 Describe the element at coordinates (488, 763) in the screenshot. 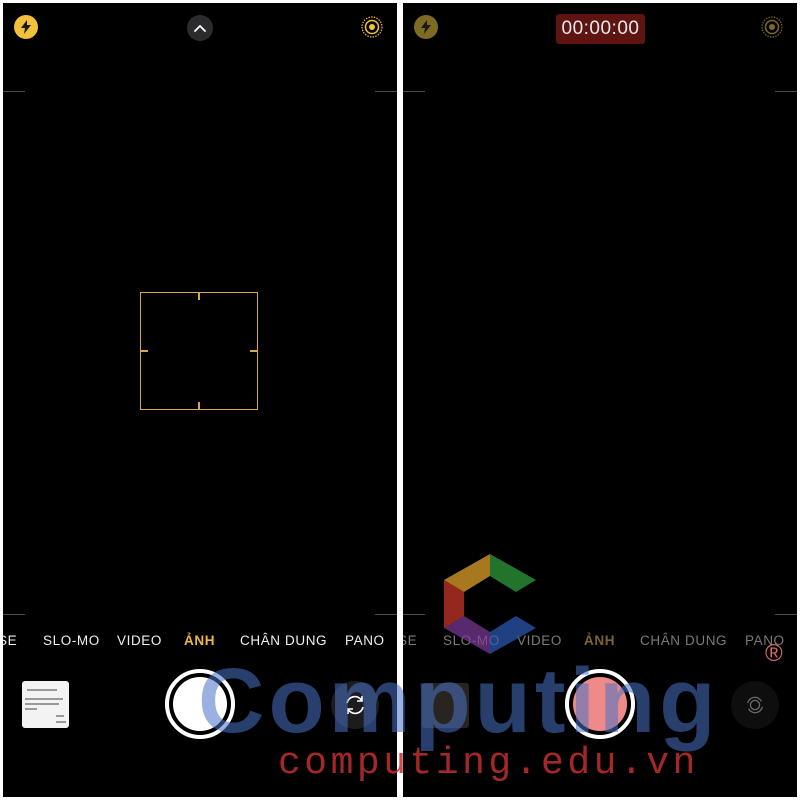

I see `watermark-domain: computing.edu.vn` at that location.